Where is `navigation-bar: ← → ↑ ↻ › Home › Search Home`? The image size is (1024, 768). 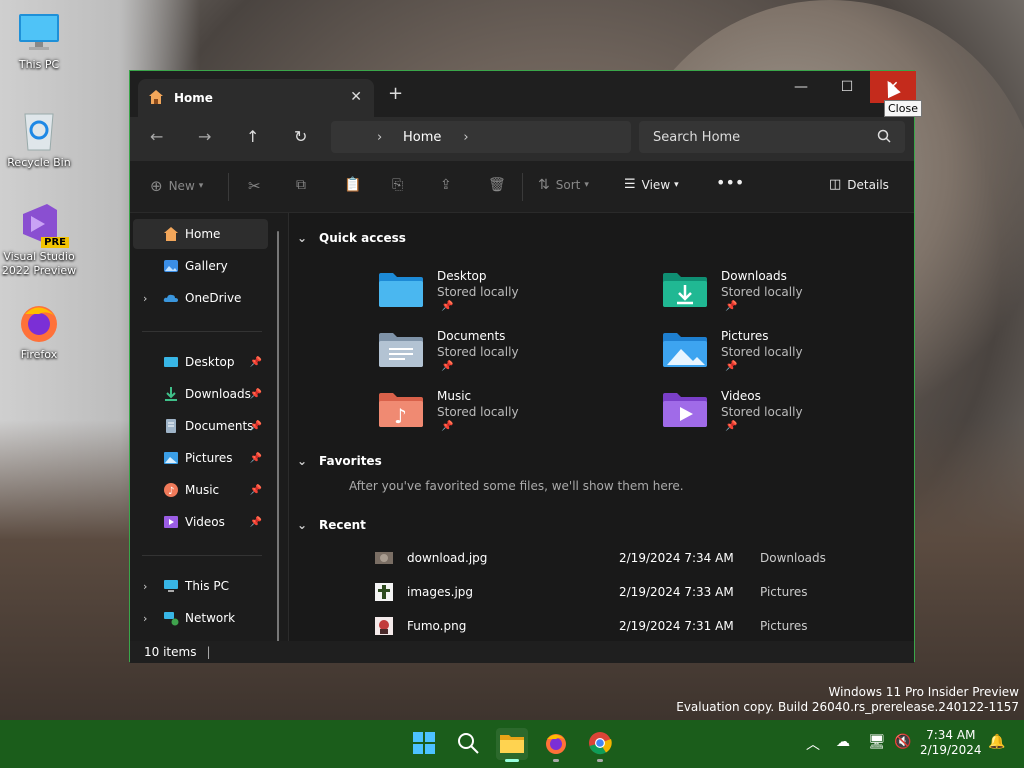
navigation-bar: ← → ↑ ↻ › Home › Search Home is located at coordinates (522, 139).